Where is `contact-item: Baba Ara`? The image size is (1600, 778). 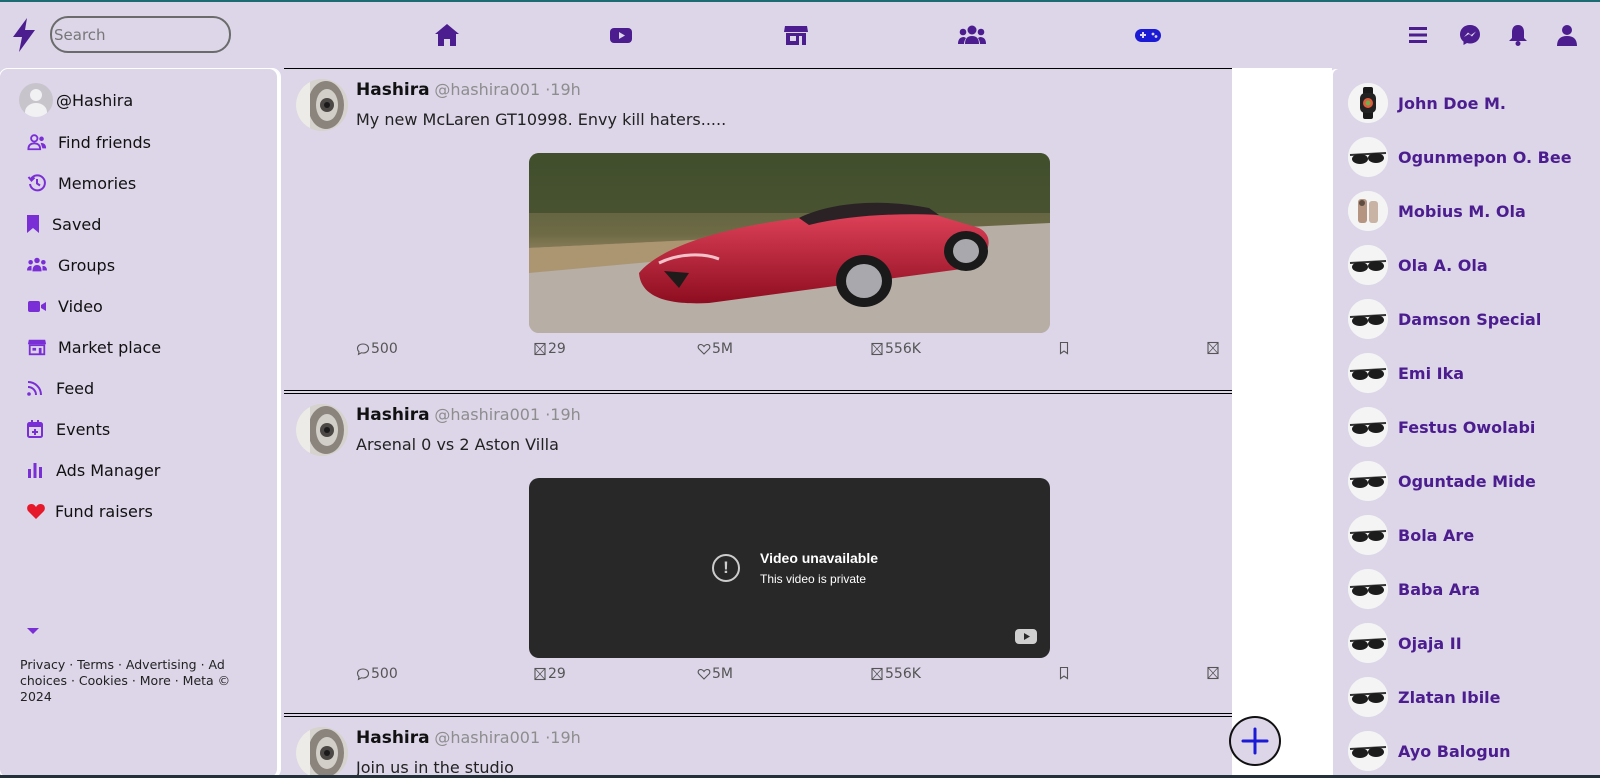
contact-item: Baba Ara is located at coordinates (1414, 589).